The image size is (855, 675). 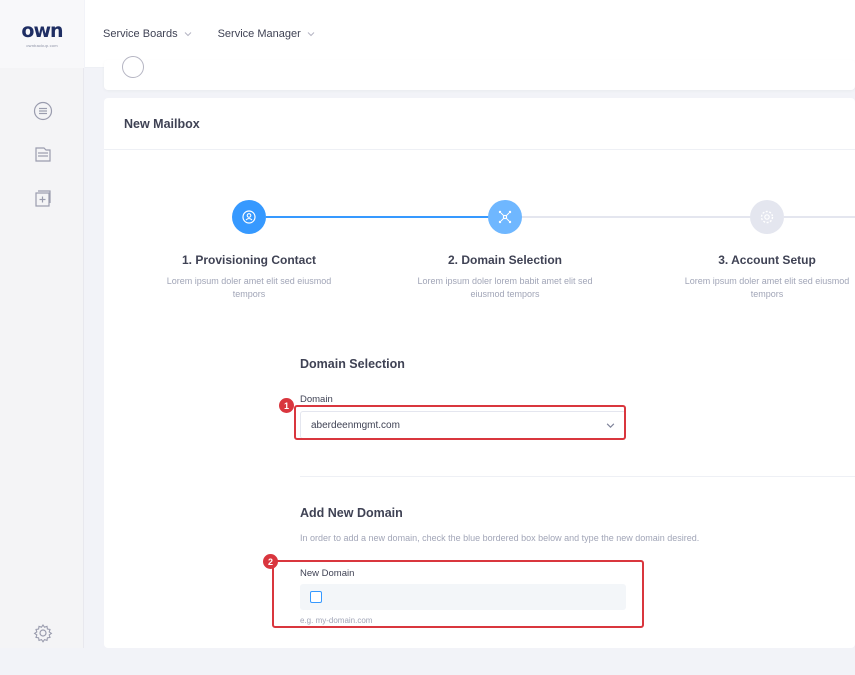 What do you see at coordinates (42, 324) in the screenshot?
I see `sidebar: own ownbackup.com` at bounding box center [42, 324].